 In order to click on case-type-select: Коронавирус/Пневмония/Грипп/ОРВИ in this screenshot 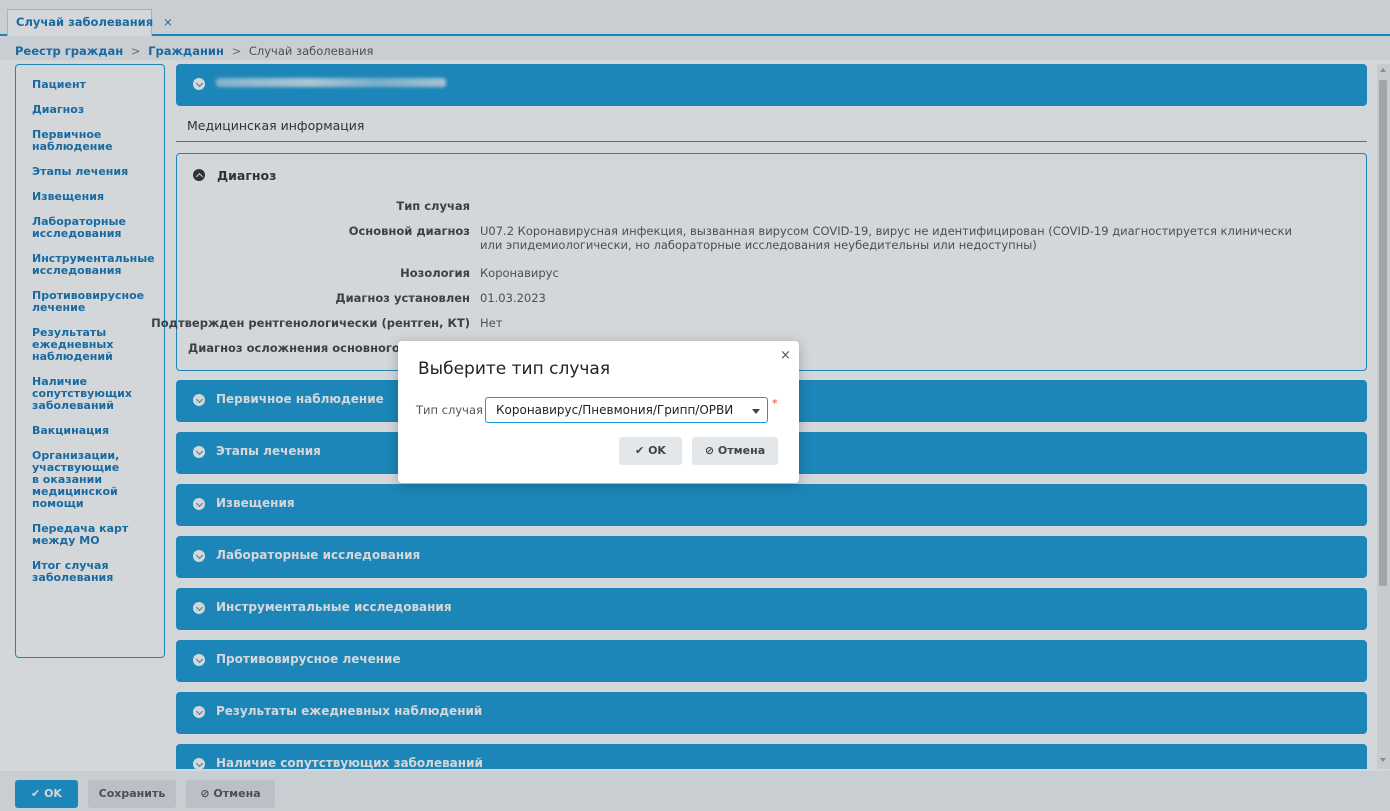, I will do `click(626, 410)`.